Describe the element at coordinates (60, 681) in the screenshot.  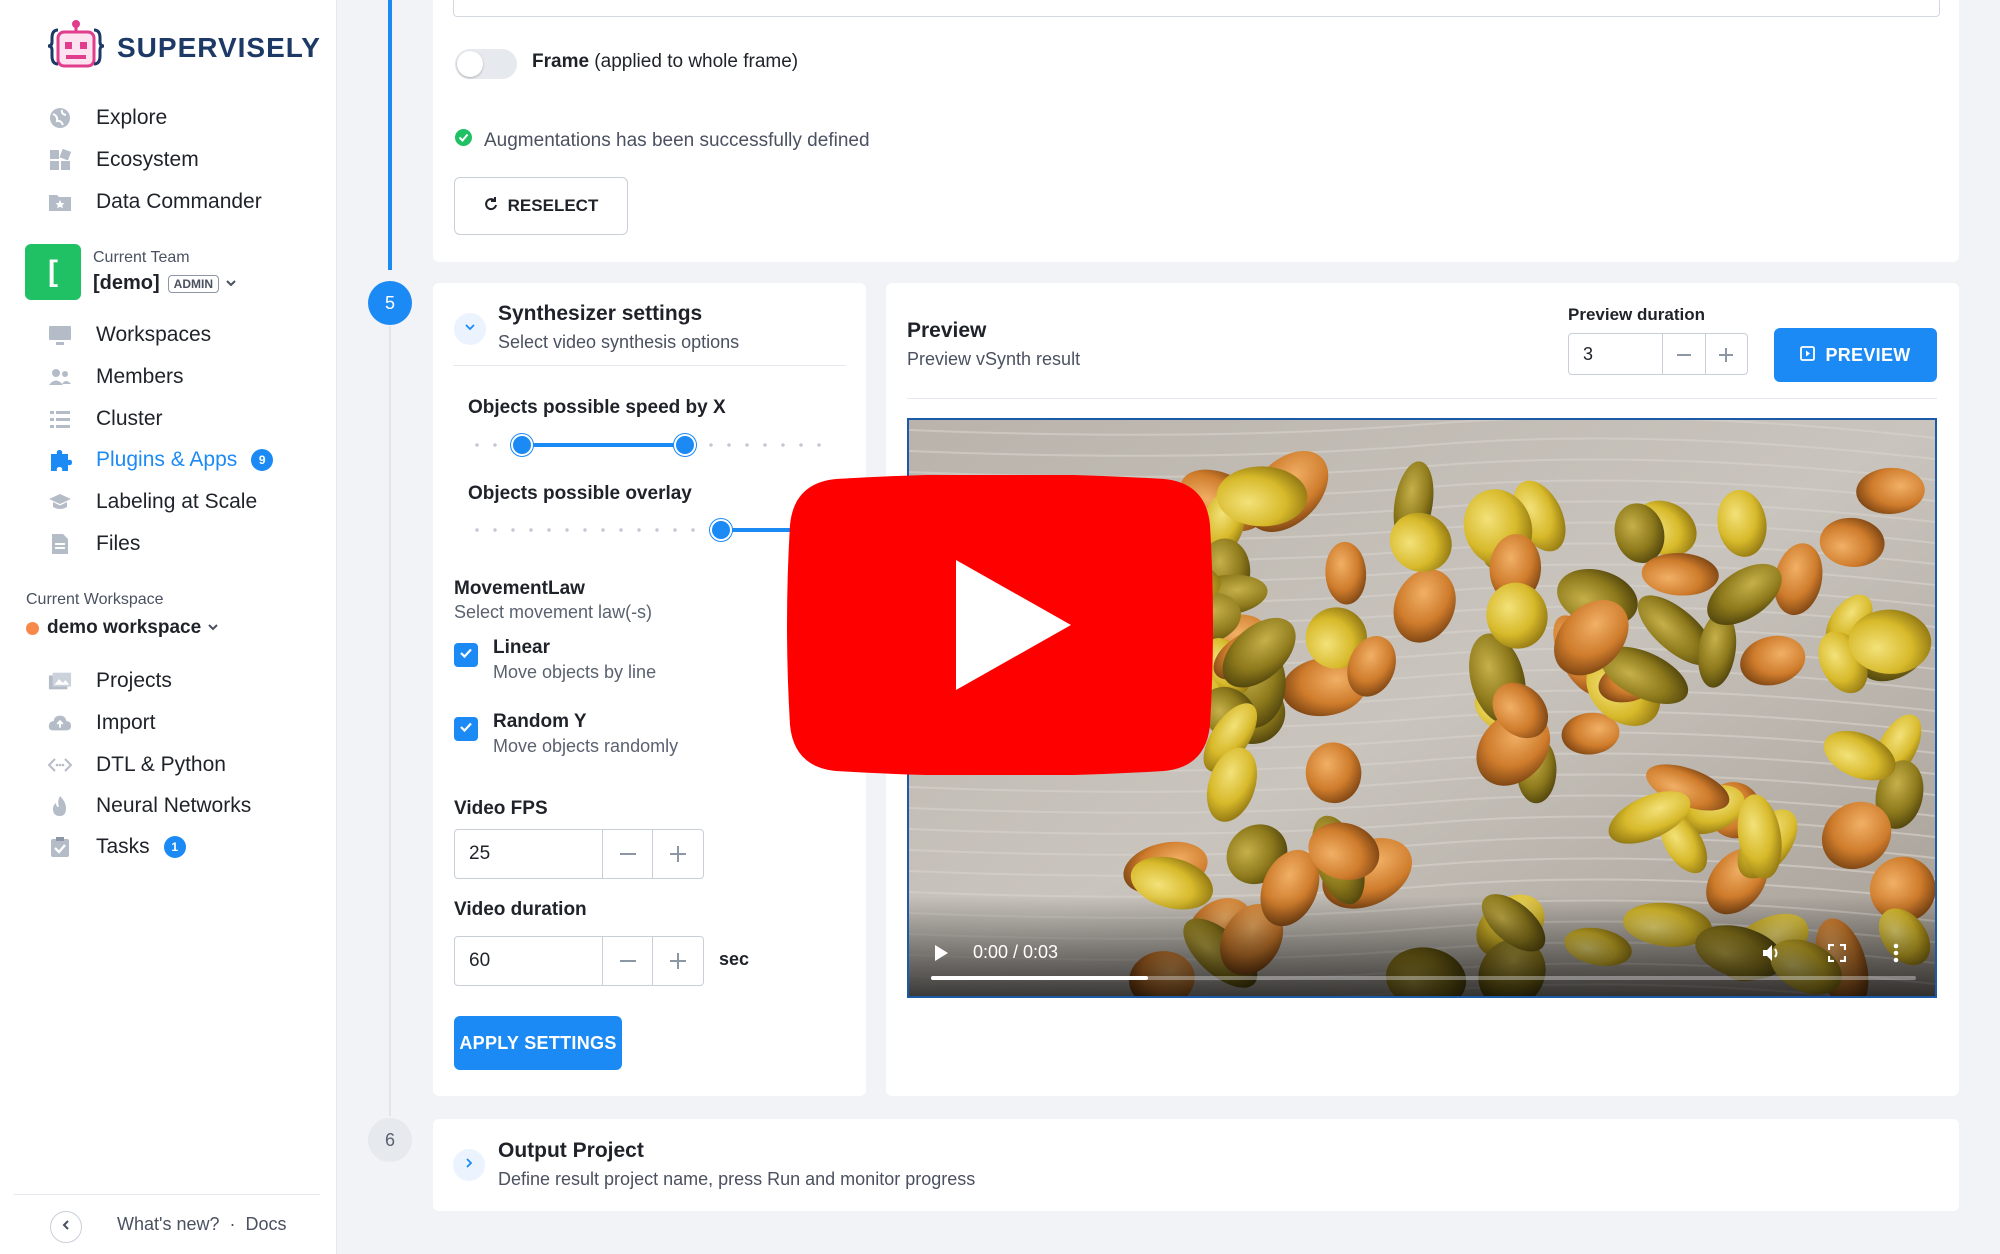
I see `images-icon` at that location.